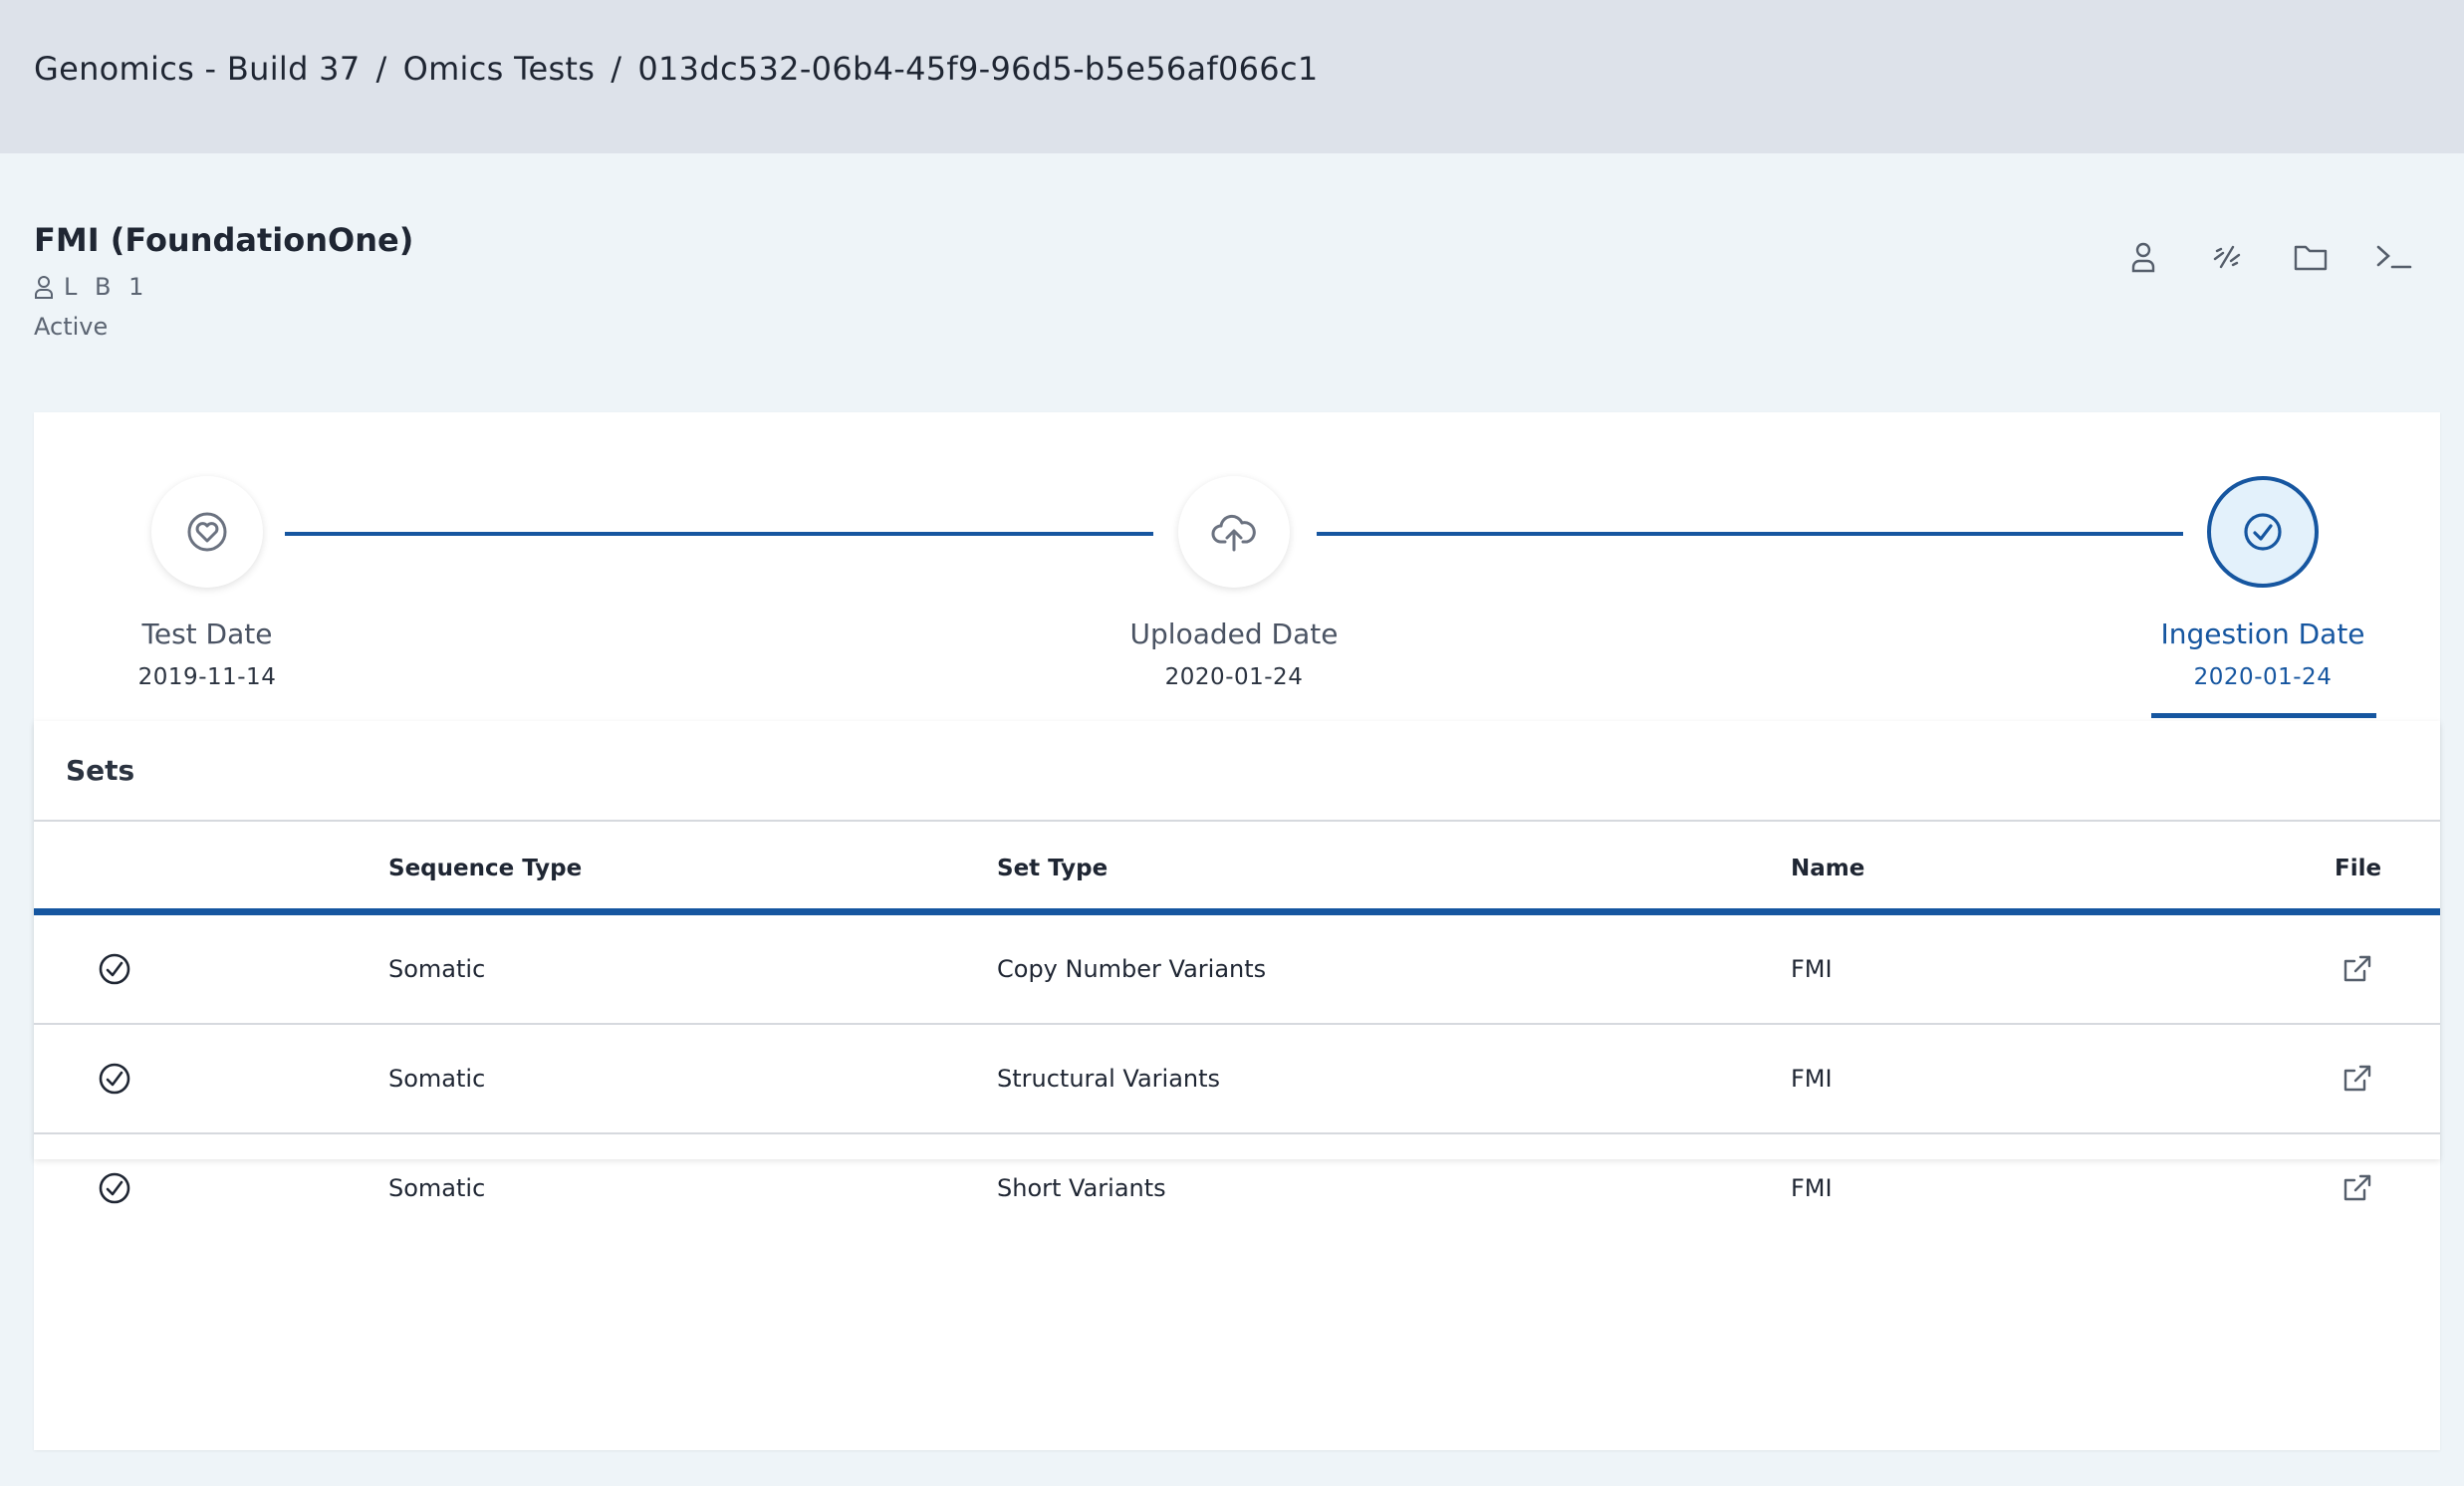 This screenshot has height=1486, width=2464. What do you see at coordinates (1081, 1188) in the screenshot?
I see `cell-set-type: Short Variants` at bounding box center [1081, 1188].